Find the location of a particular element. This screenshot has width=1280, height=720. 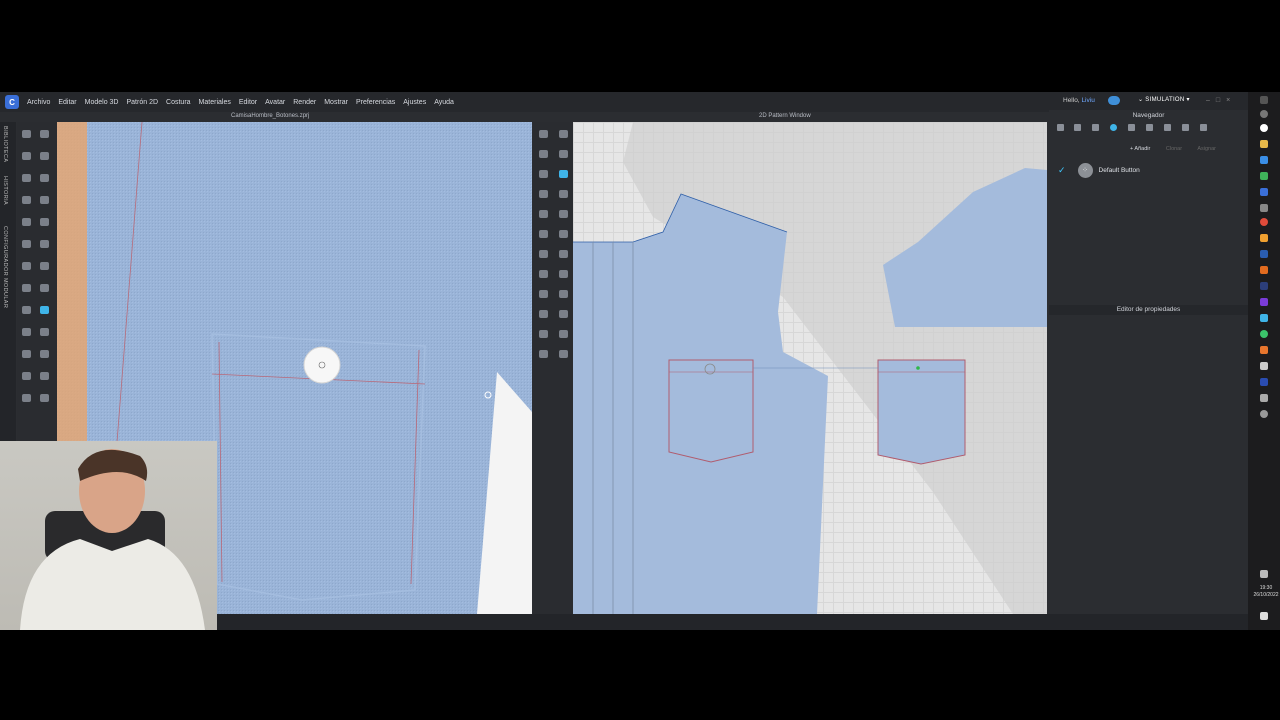

taskbar-lr-icon is located at coordinates (1264, 318).